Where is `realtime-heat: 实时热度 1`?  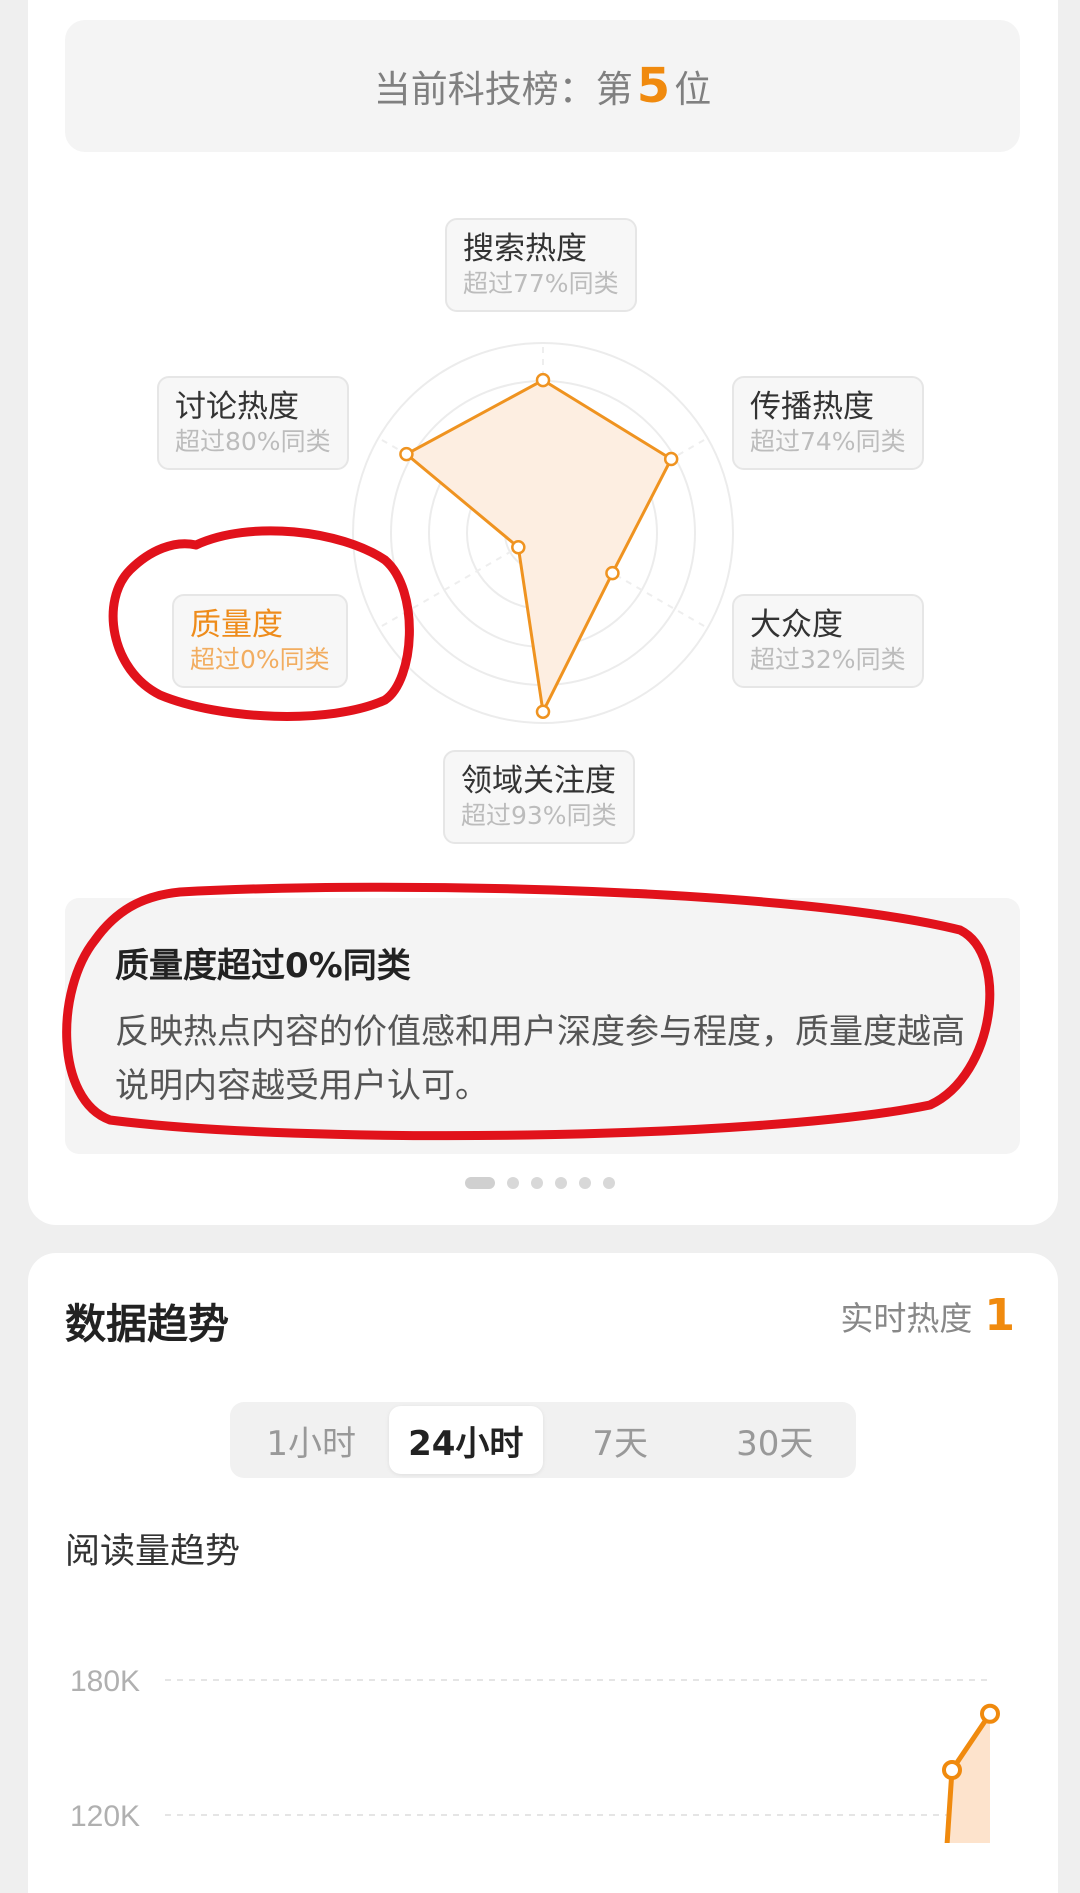 realtime-heat: 实时热度 1 is located at coordinates (927, 1315).